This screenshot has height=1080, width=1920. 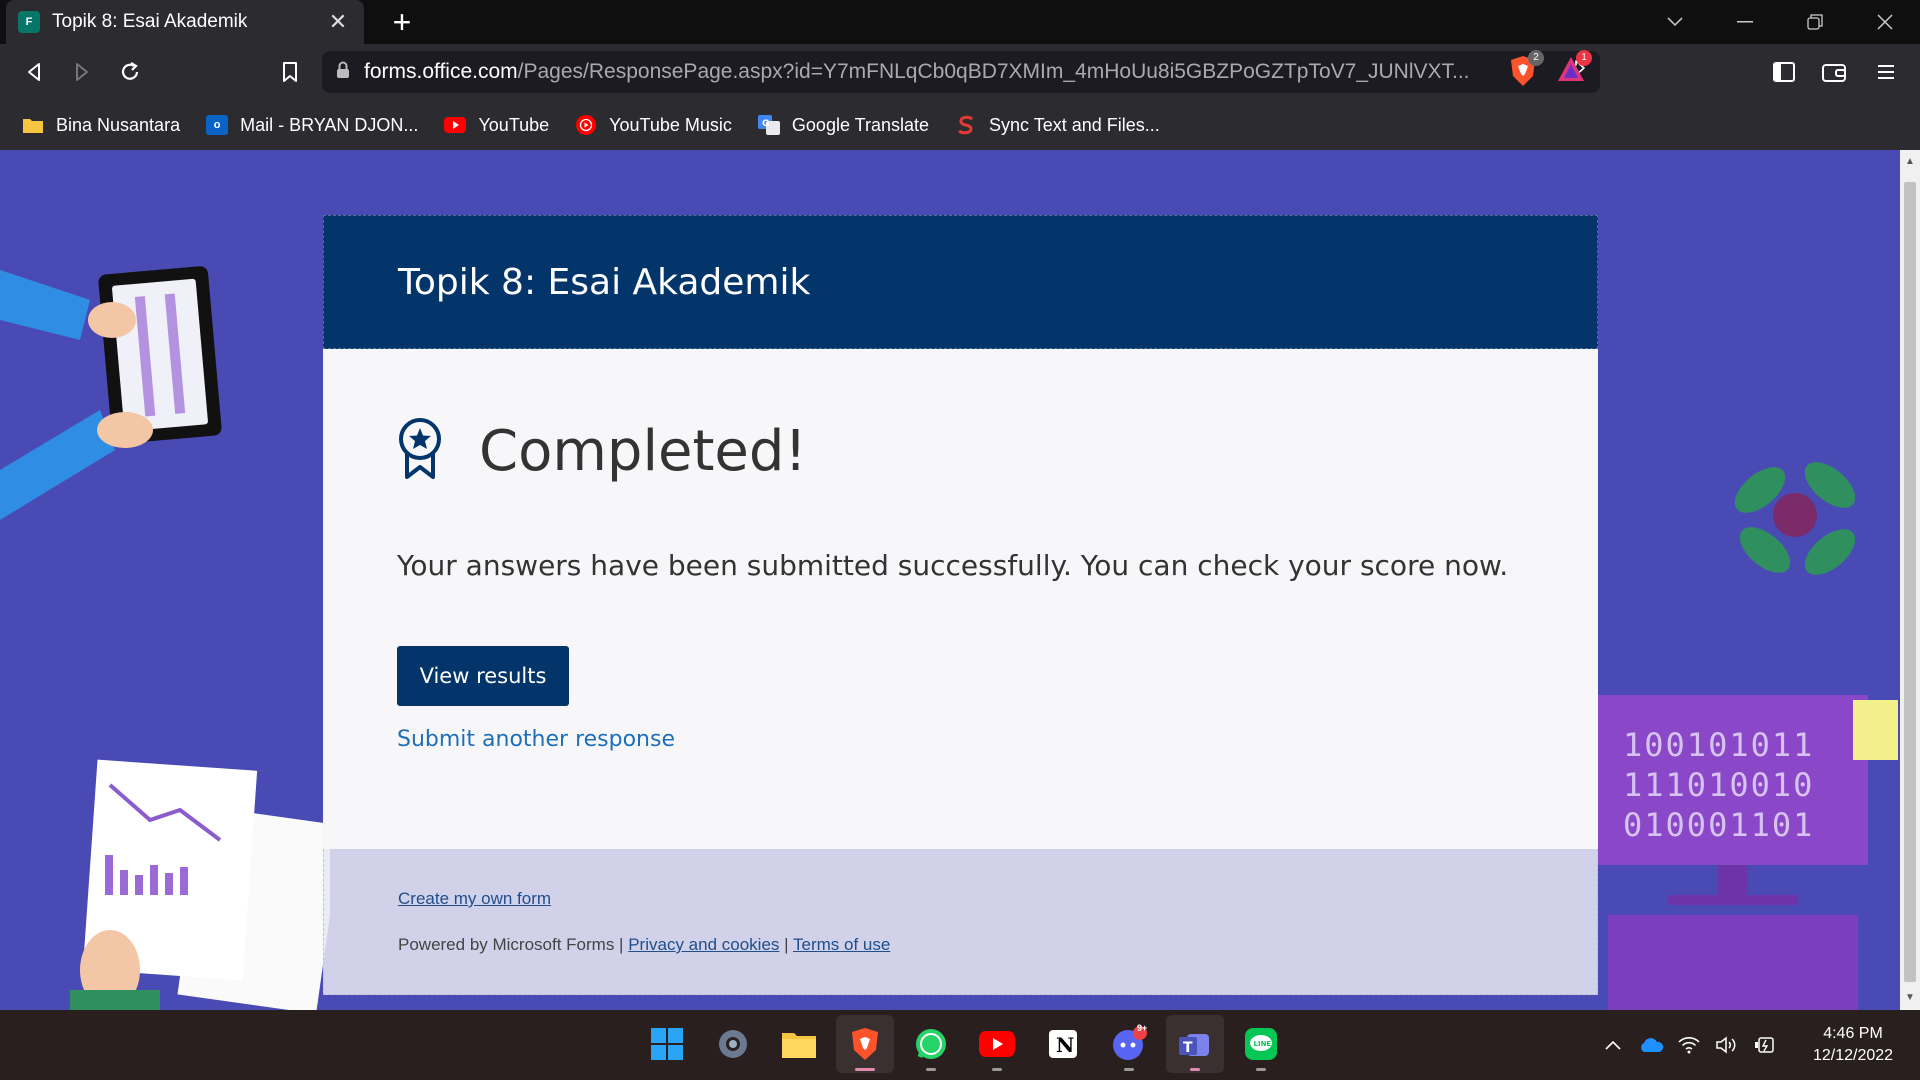 I want to click on bookmark-google-translate: G Google Translate, so click(x=843, y=125).